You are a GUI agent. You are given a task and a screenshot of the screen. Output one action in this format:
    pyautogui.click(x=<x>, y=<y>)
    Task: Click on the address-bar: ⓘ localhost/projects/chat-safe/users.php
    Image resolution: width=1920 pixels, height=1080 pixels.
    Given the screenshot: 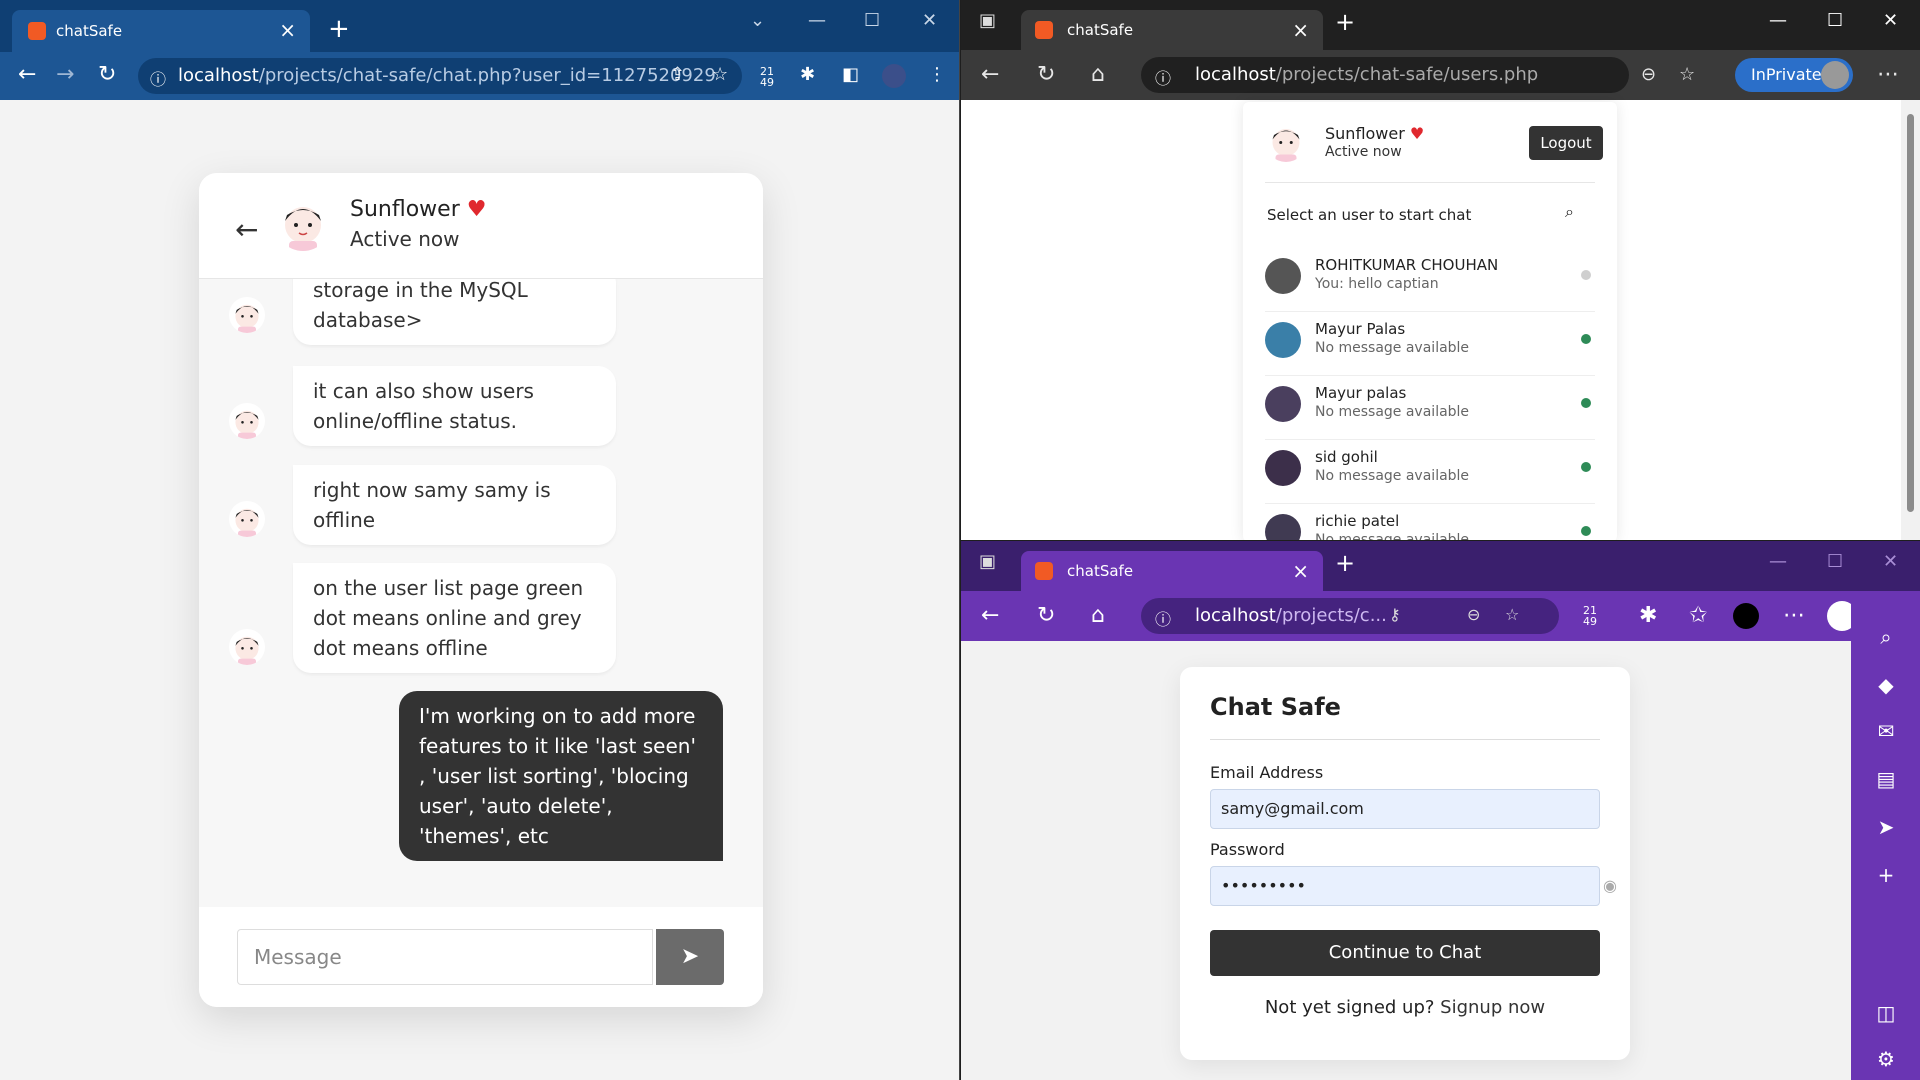 What is the action you would take?
    pyautogui.click(x=1385, y=75)
    